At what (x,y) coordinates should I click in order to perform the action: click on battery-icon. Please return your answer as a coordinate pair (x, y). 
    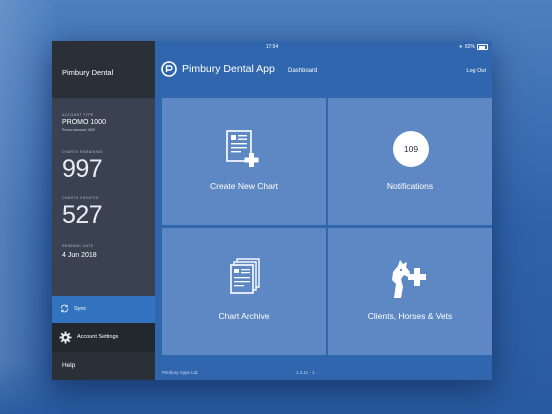
    Looking at the image, I should click on (482, 47).